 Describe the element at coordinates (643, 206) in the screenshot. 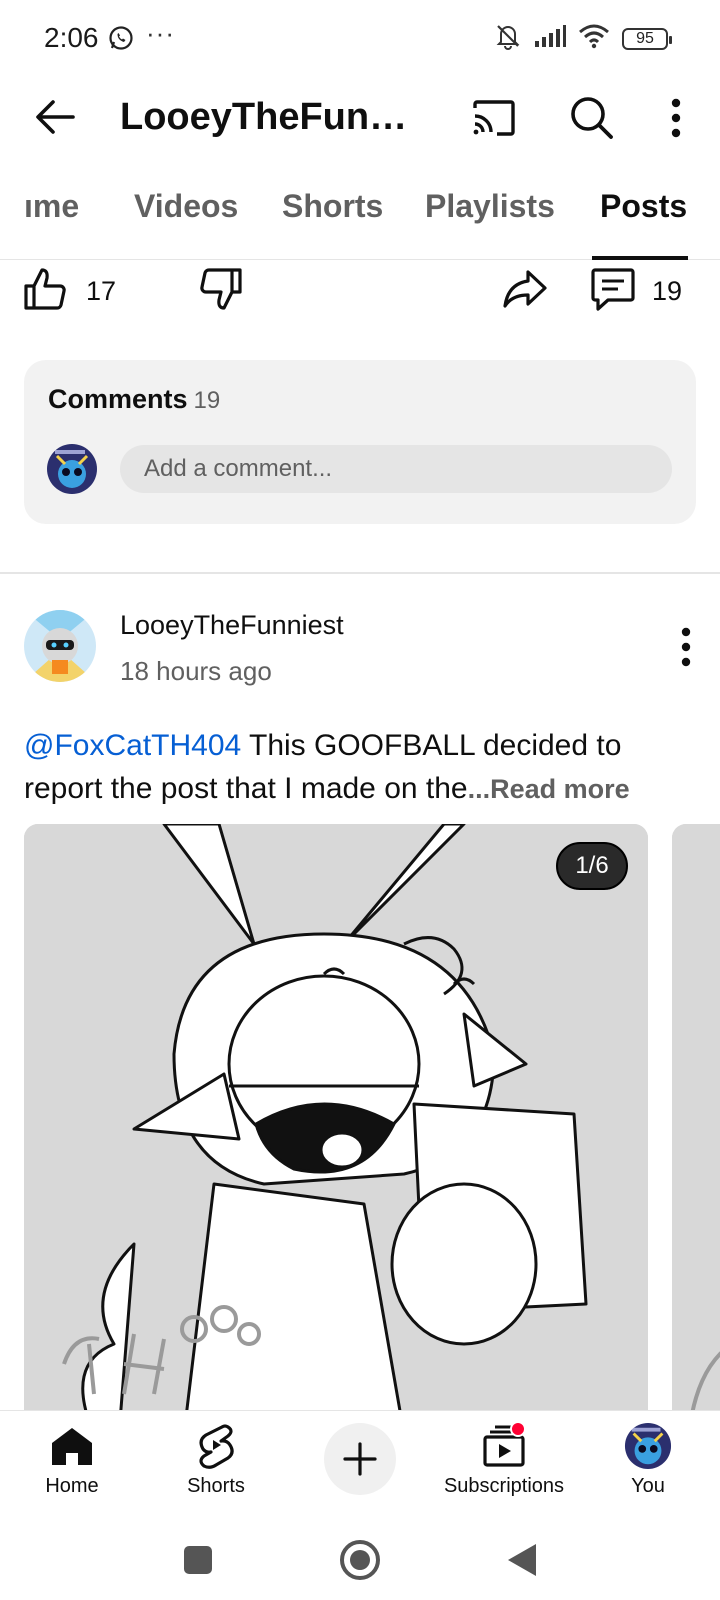

I see `tab-posts: Posts` at that location.